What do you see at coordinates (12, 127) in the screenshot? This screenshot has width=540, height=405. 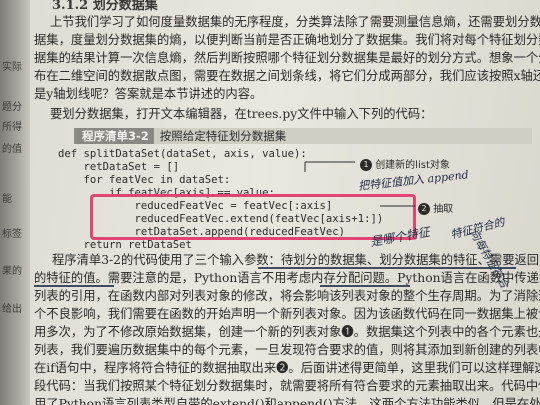 I see `margin-fragment: 所得` at bounding box center [12, 127].